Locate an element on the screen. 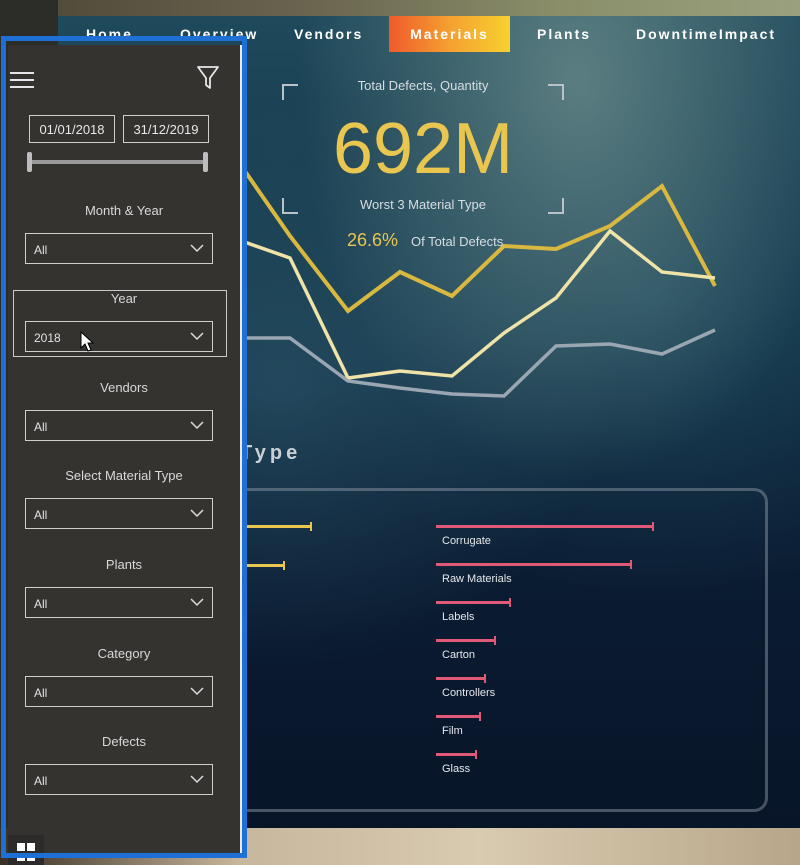  month-year-value: All is located at coordinates (41, 250).